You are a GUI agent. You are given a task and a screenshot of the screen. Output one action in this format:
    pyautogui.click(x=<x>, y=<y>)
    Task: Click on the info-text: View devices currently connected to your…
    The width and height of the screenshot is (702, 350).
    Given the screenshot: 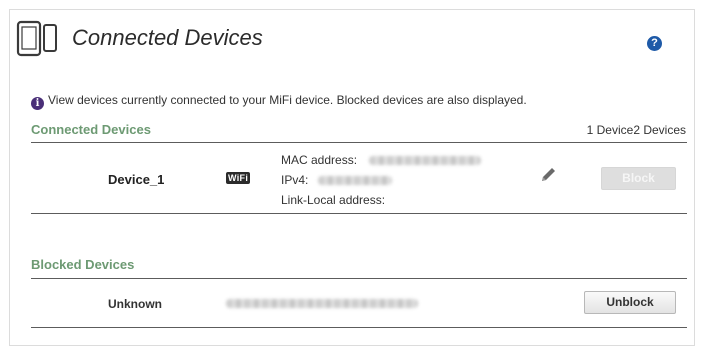 What is the action you would take?
    pyautogui.click(x=287, y=100)
    